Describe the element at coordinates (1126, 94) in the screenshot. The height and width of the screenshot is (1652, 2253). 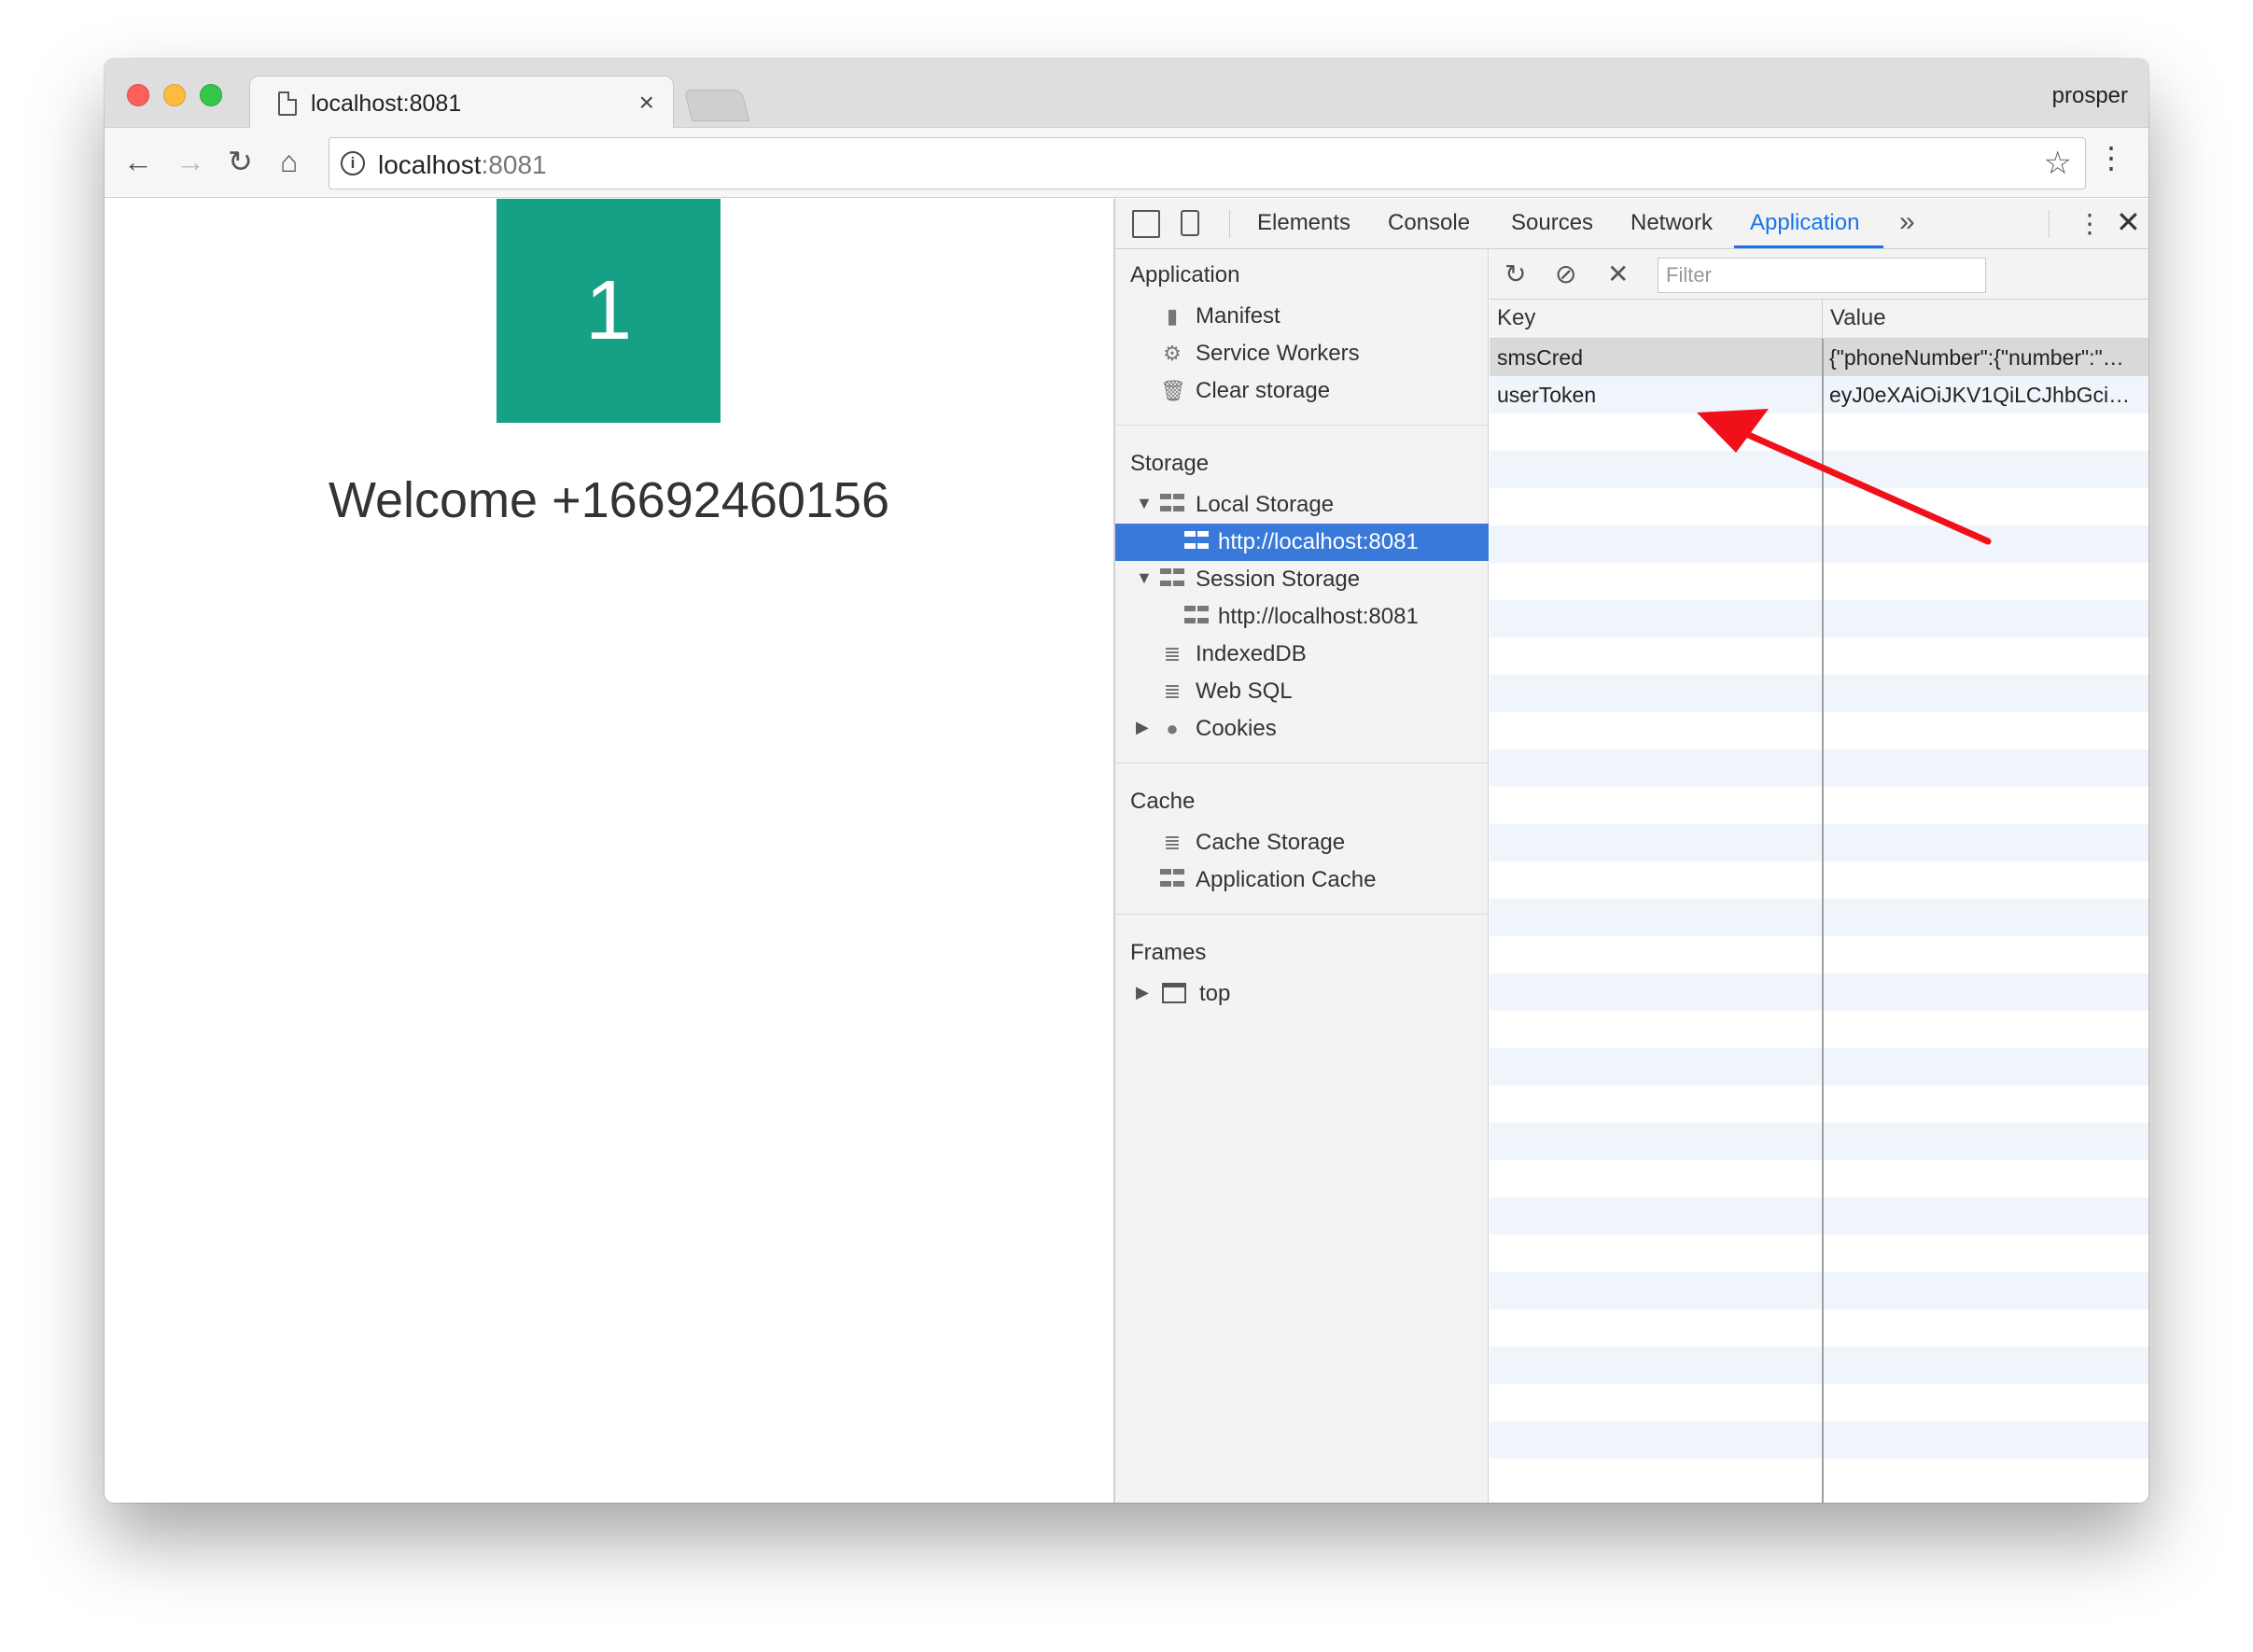
I see `title-bar: localhost:8081 × prosper` at that location.